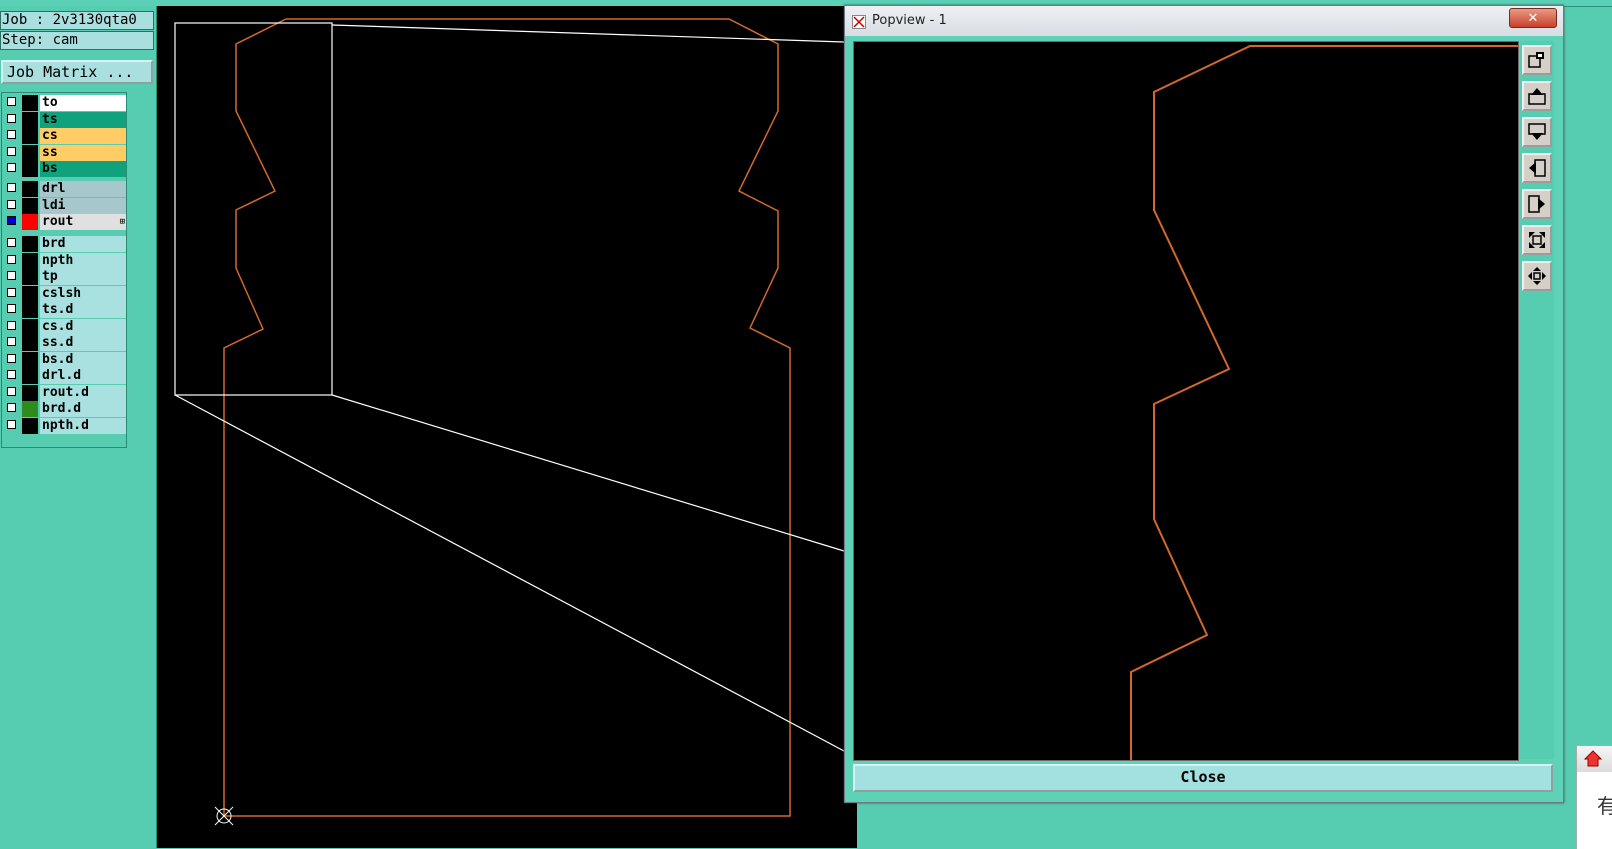  I want to click on fit-all-icon, so click(1537, 240).